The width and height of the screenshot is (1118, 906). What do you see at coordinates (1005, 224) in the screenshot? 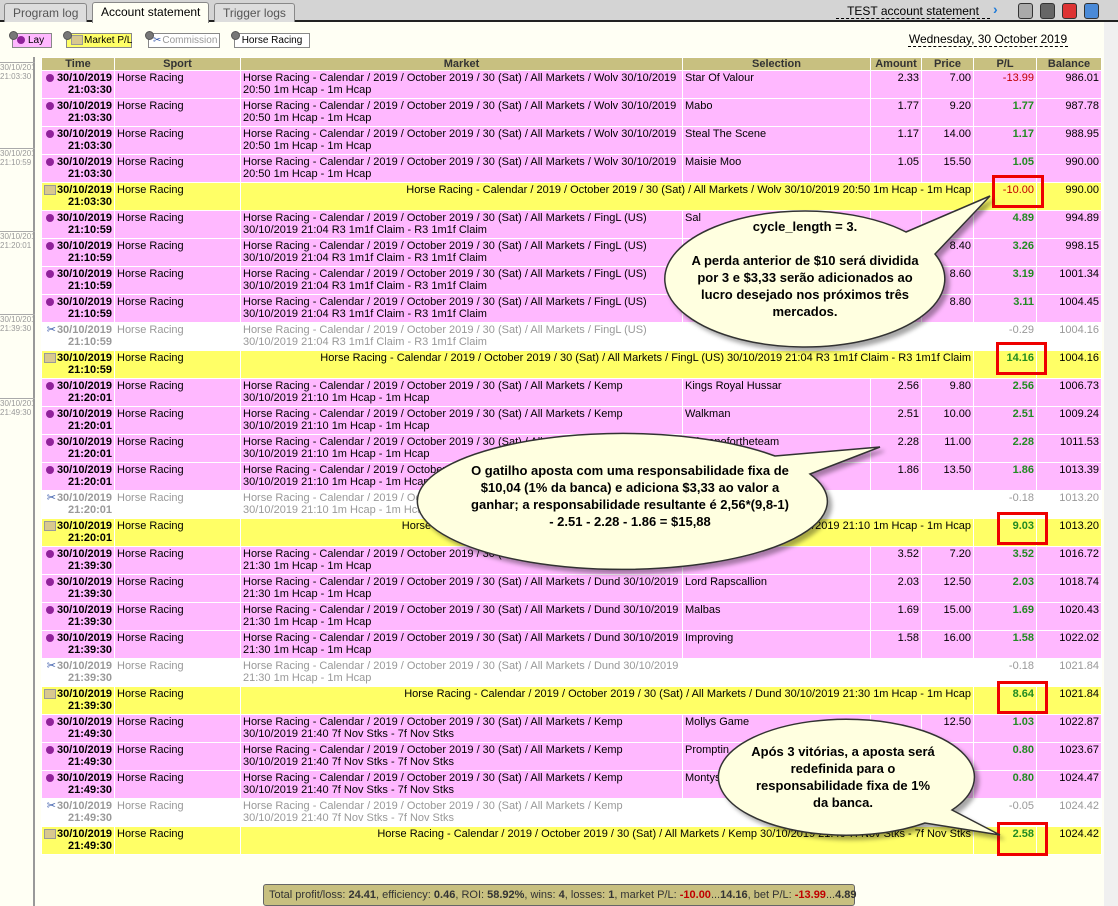
I see `pl-cell: 4.89` at bounding box center [1005, 224].